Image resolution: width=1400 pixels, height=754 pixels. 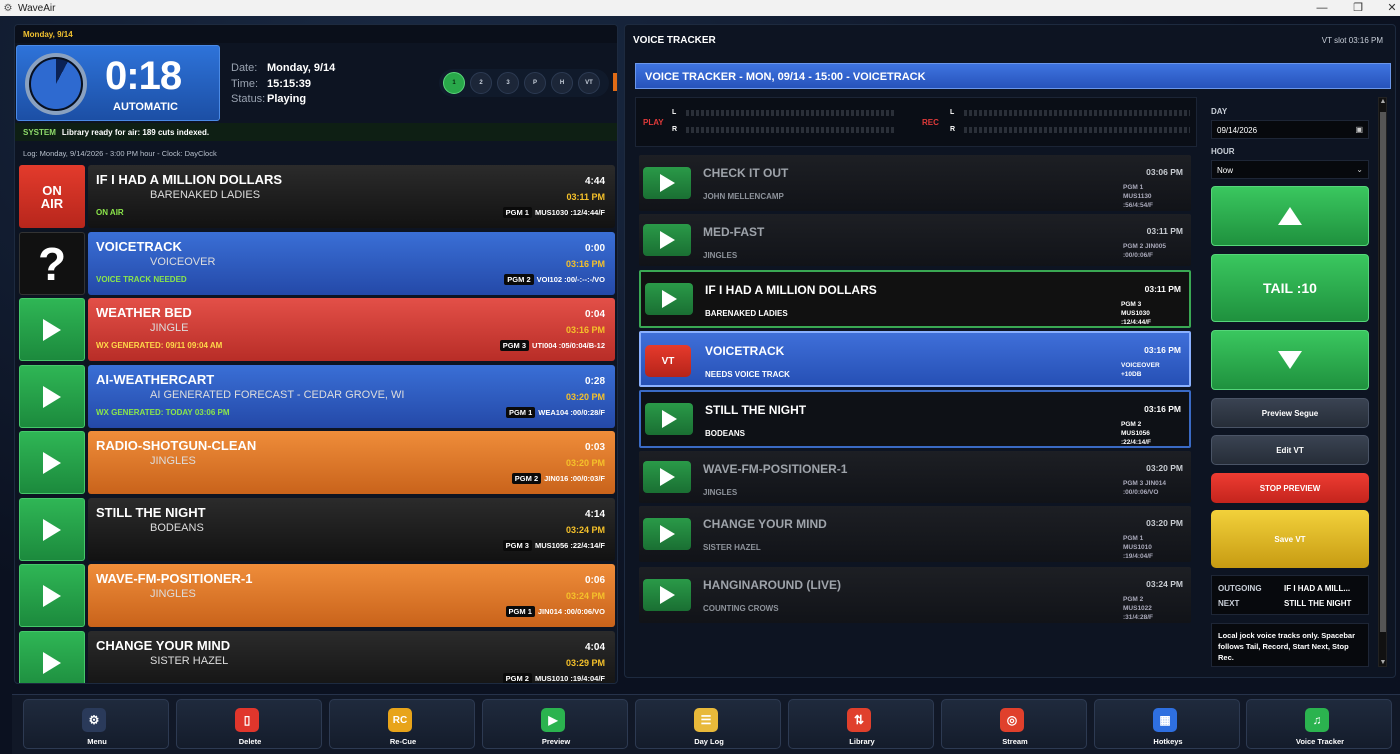 I want to click on minimize-icon: —, so click(x=1322, y=8).